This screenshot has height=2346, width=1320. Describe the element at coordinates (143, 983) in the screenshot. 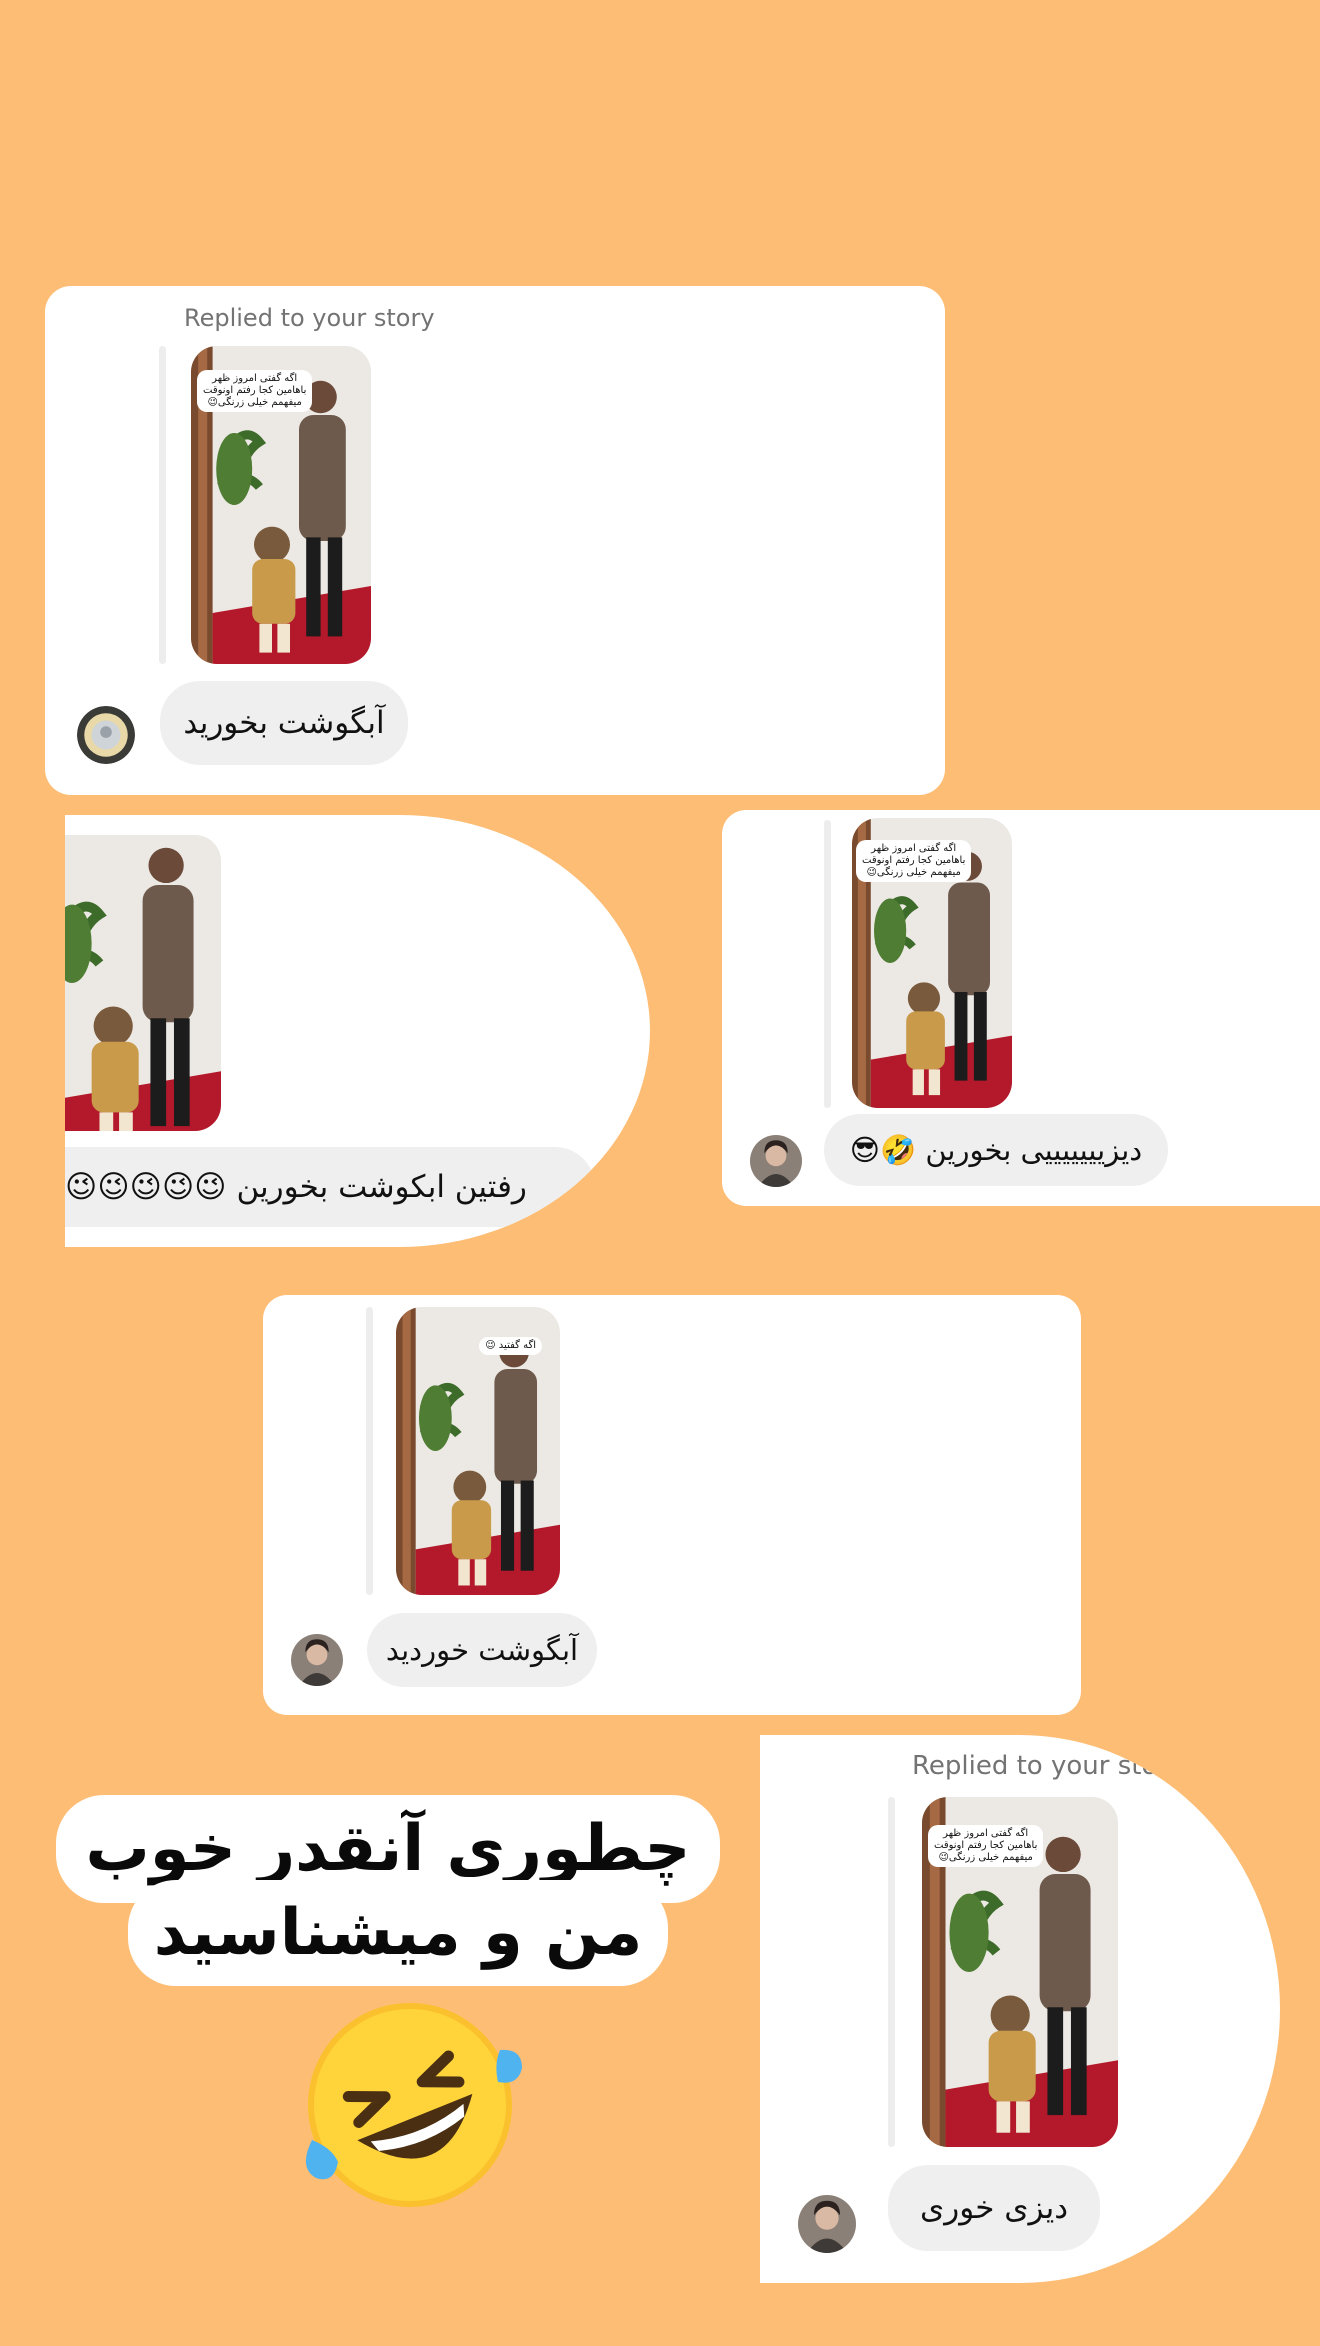

I see `story-thumbnail` at that location.